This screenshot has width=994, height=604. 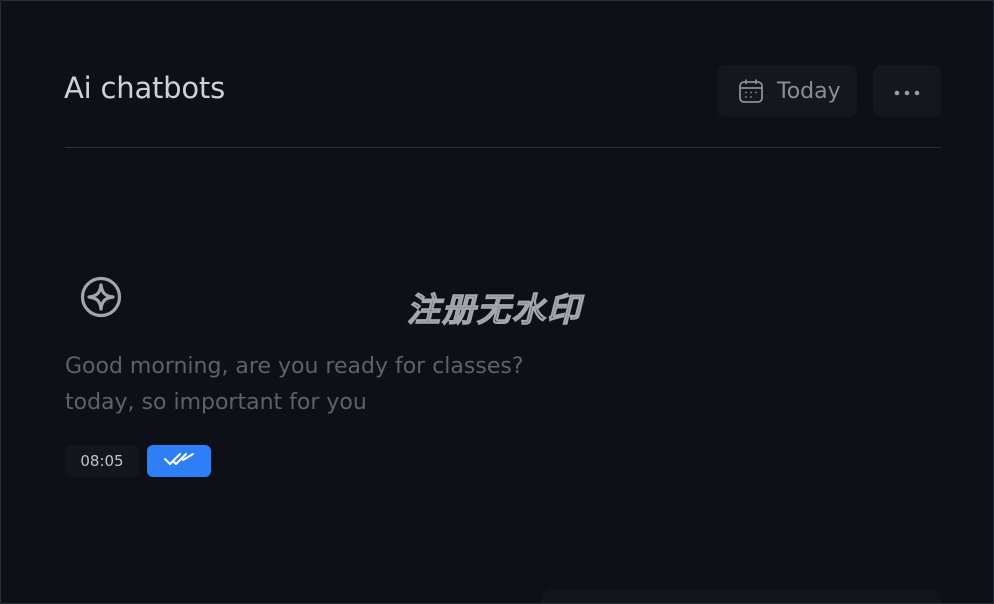 I want to click on double-check-icon, so click(x=179, y=461).